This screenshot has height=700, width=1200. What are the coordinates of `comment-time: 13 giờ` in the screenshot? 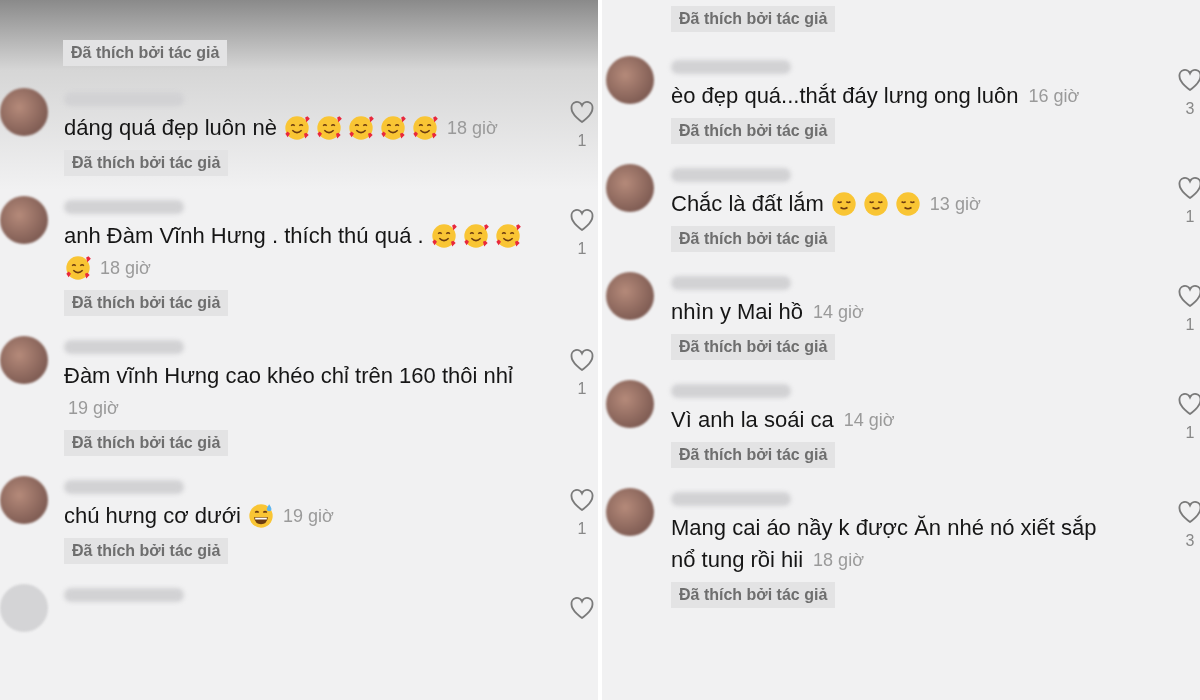 It's located at (955, 204).